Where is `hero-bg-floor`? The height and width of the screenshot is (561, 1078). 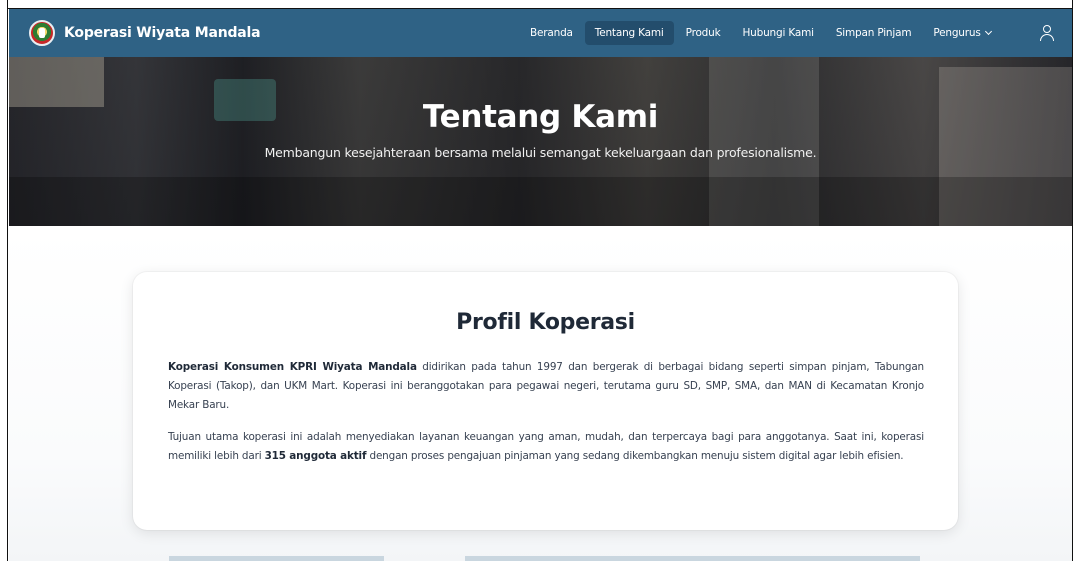
hero-bg-floor is located at coordinates (540, 201).